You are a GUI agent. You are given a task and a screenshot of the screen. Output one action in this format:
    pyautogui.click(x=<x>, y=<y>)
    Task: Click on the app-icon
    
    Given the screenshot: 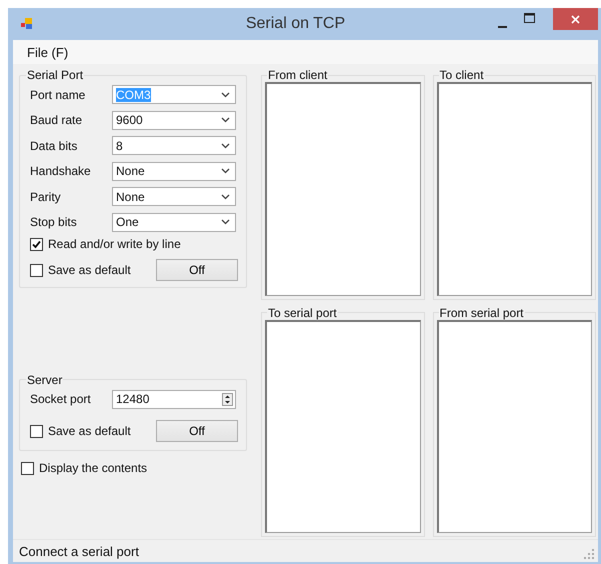 What is the action you would take?
    pyautogui.click(x=27, y=24)
    